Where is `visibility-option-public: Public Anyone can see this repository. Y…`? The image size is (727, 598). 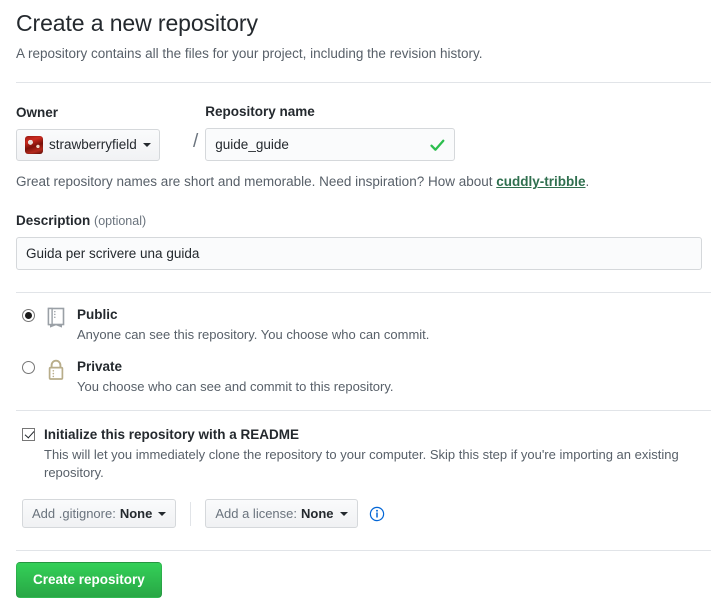
visibility-option-public: Public Anyone can see this repository. Y… is located at coordinates (363, 325).